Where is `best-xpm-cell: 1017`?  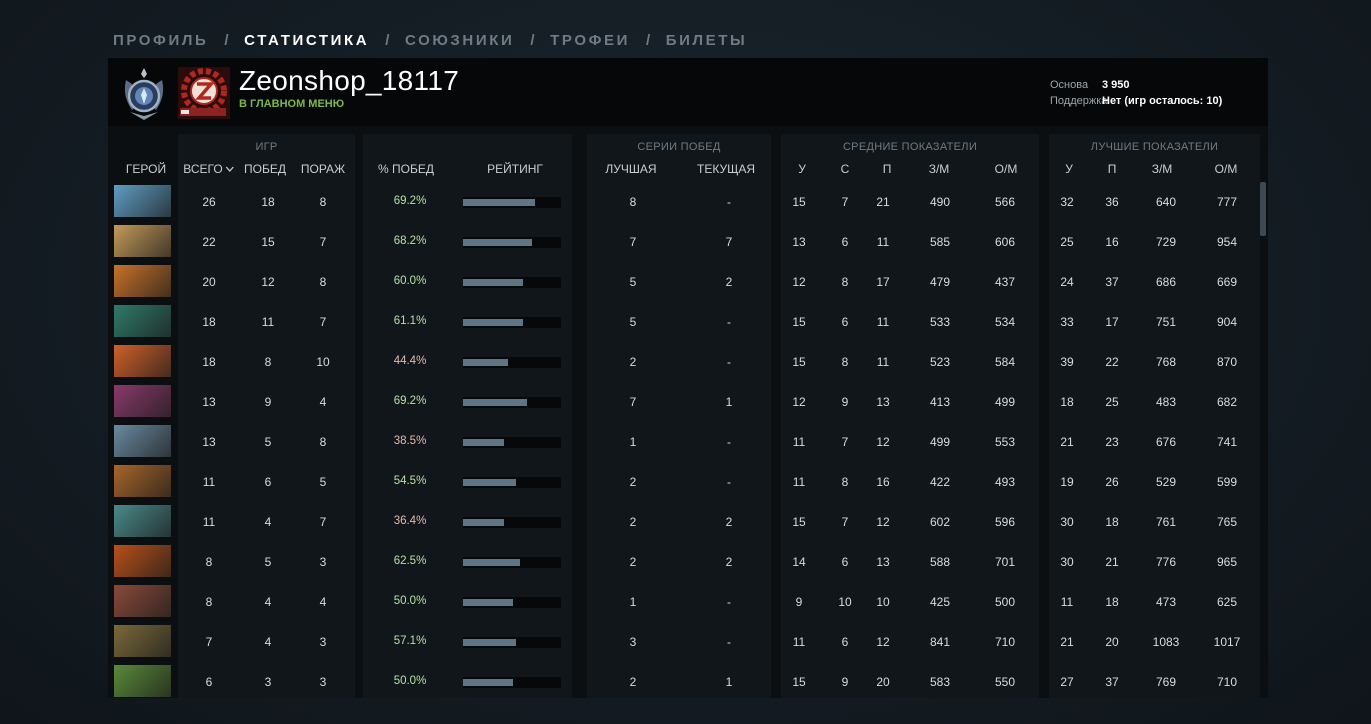 best-xpm-cell: 1017 is located at coordinates (1227, 642).